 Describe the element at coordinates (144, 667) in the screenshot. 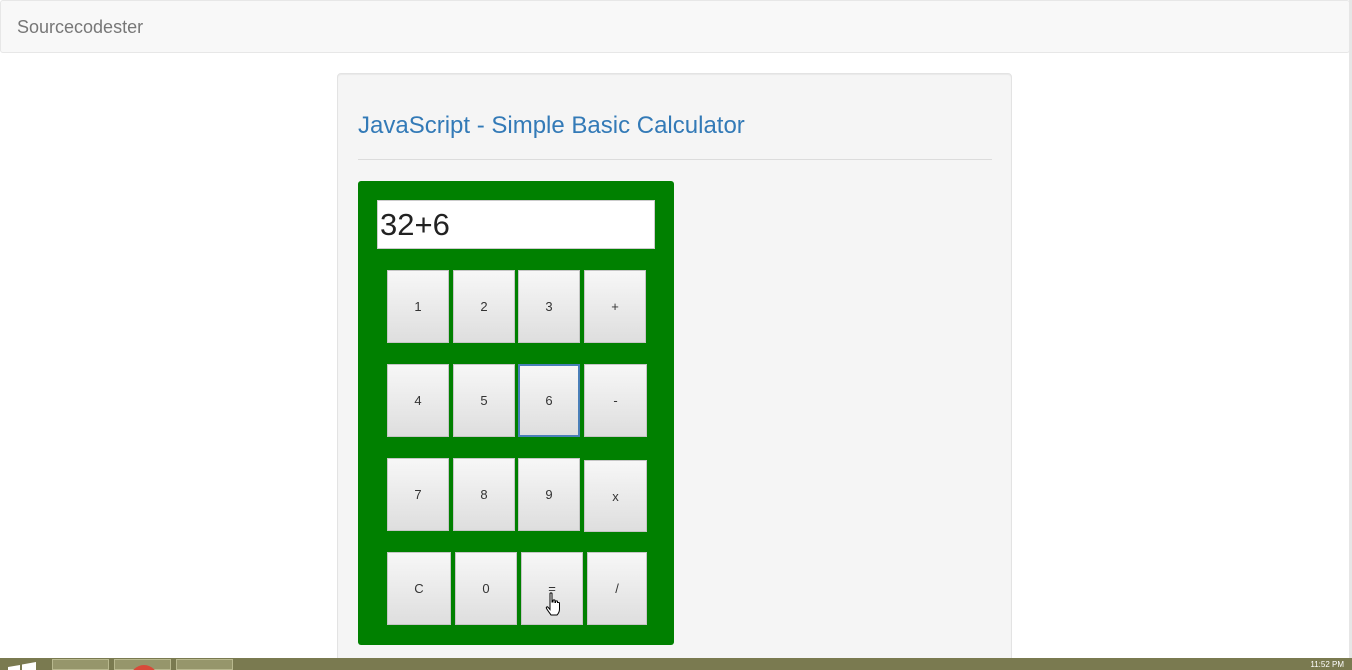

I see `chrome-icon` at that location.